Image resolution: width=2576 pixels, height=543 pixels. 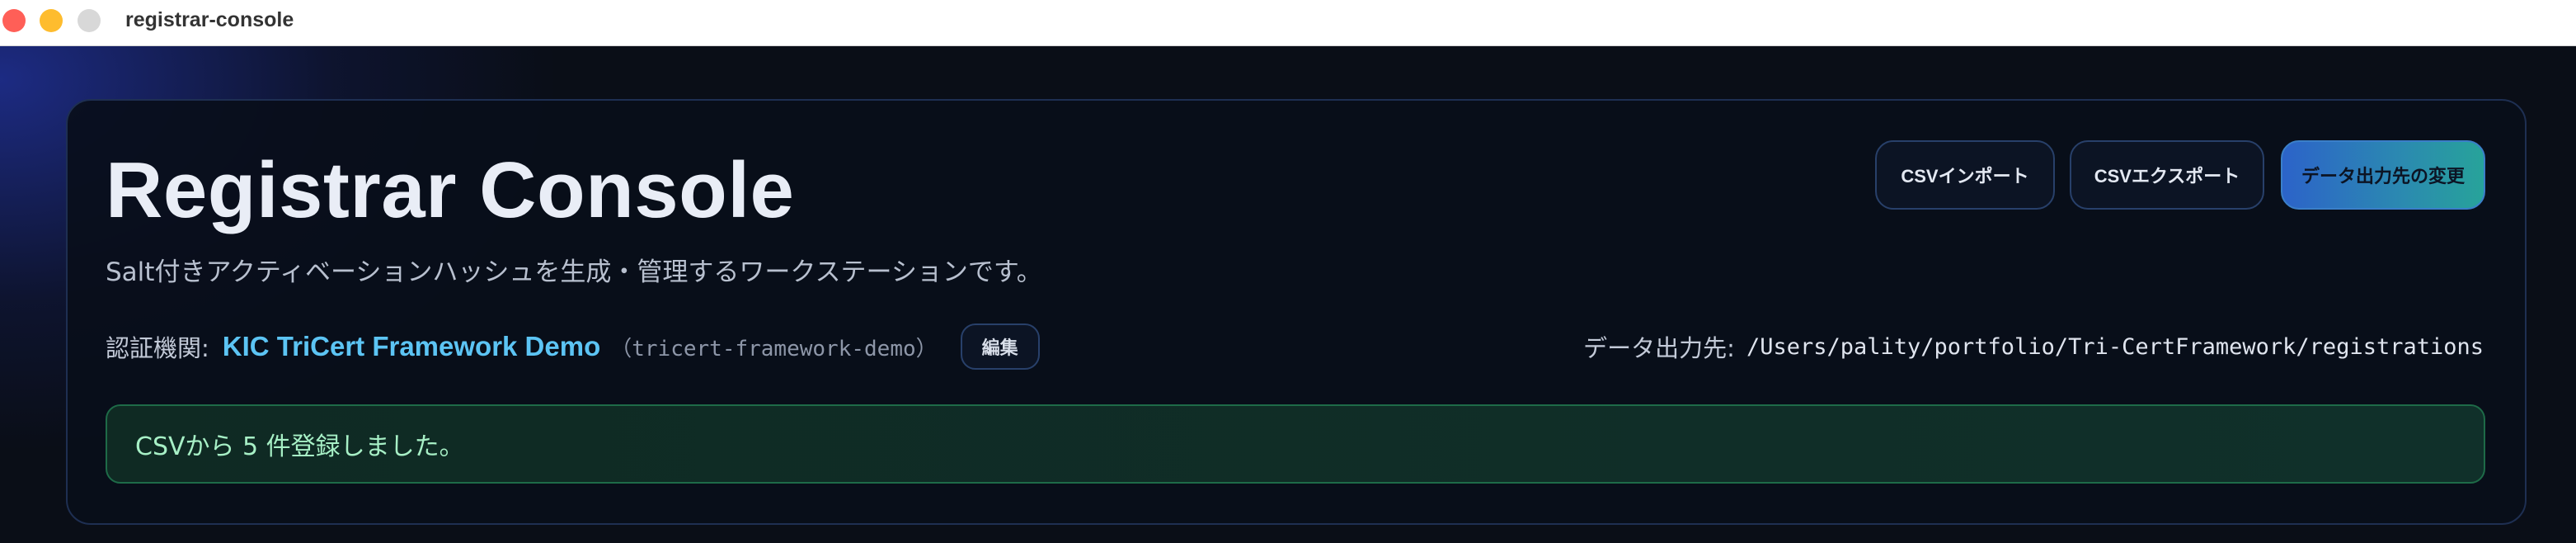 What do you see at coordinates (299, 446) in the screenshot?
I see `success-alert-message: CSVから 5 件登録しました。` at bounding box center [299, 446].